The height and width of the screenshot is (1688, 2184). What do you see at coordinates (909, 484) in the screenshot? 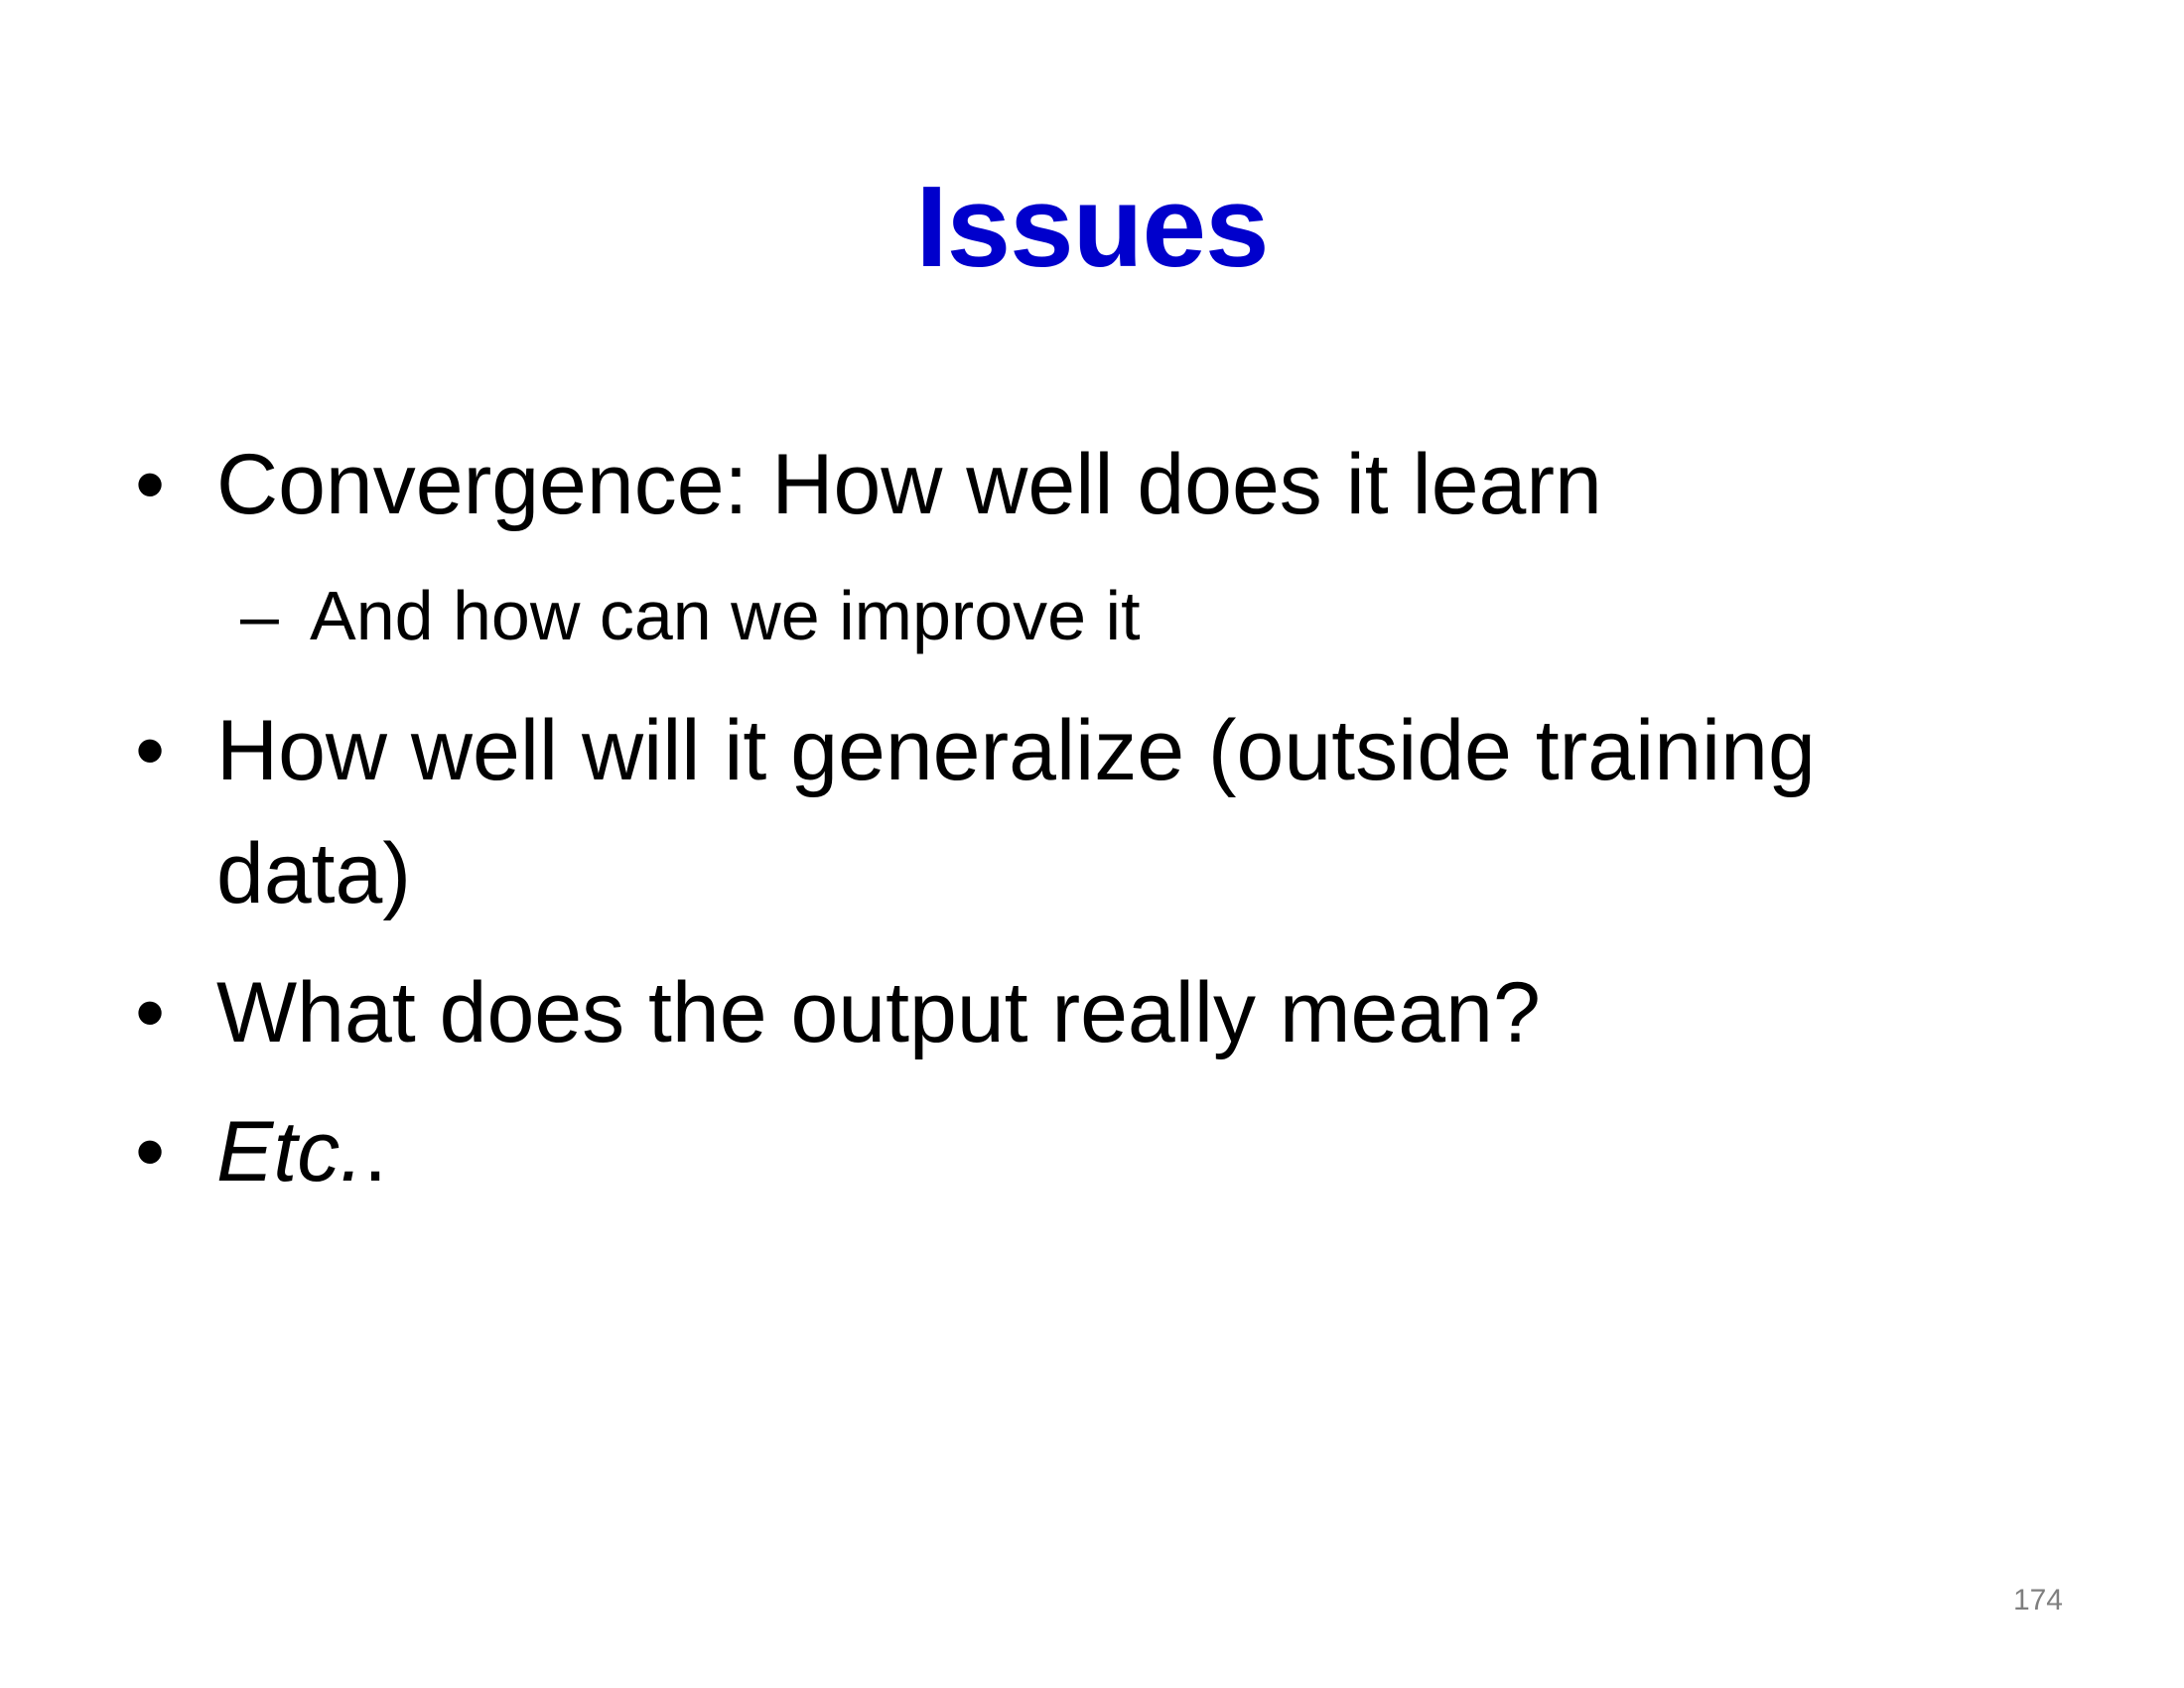
I see `bullet-text: Convergence: How well does it learn` at bounding box center [909, 484].